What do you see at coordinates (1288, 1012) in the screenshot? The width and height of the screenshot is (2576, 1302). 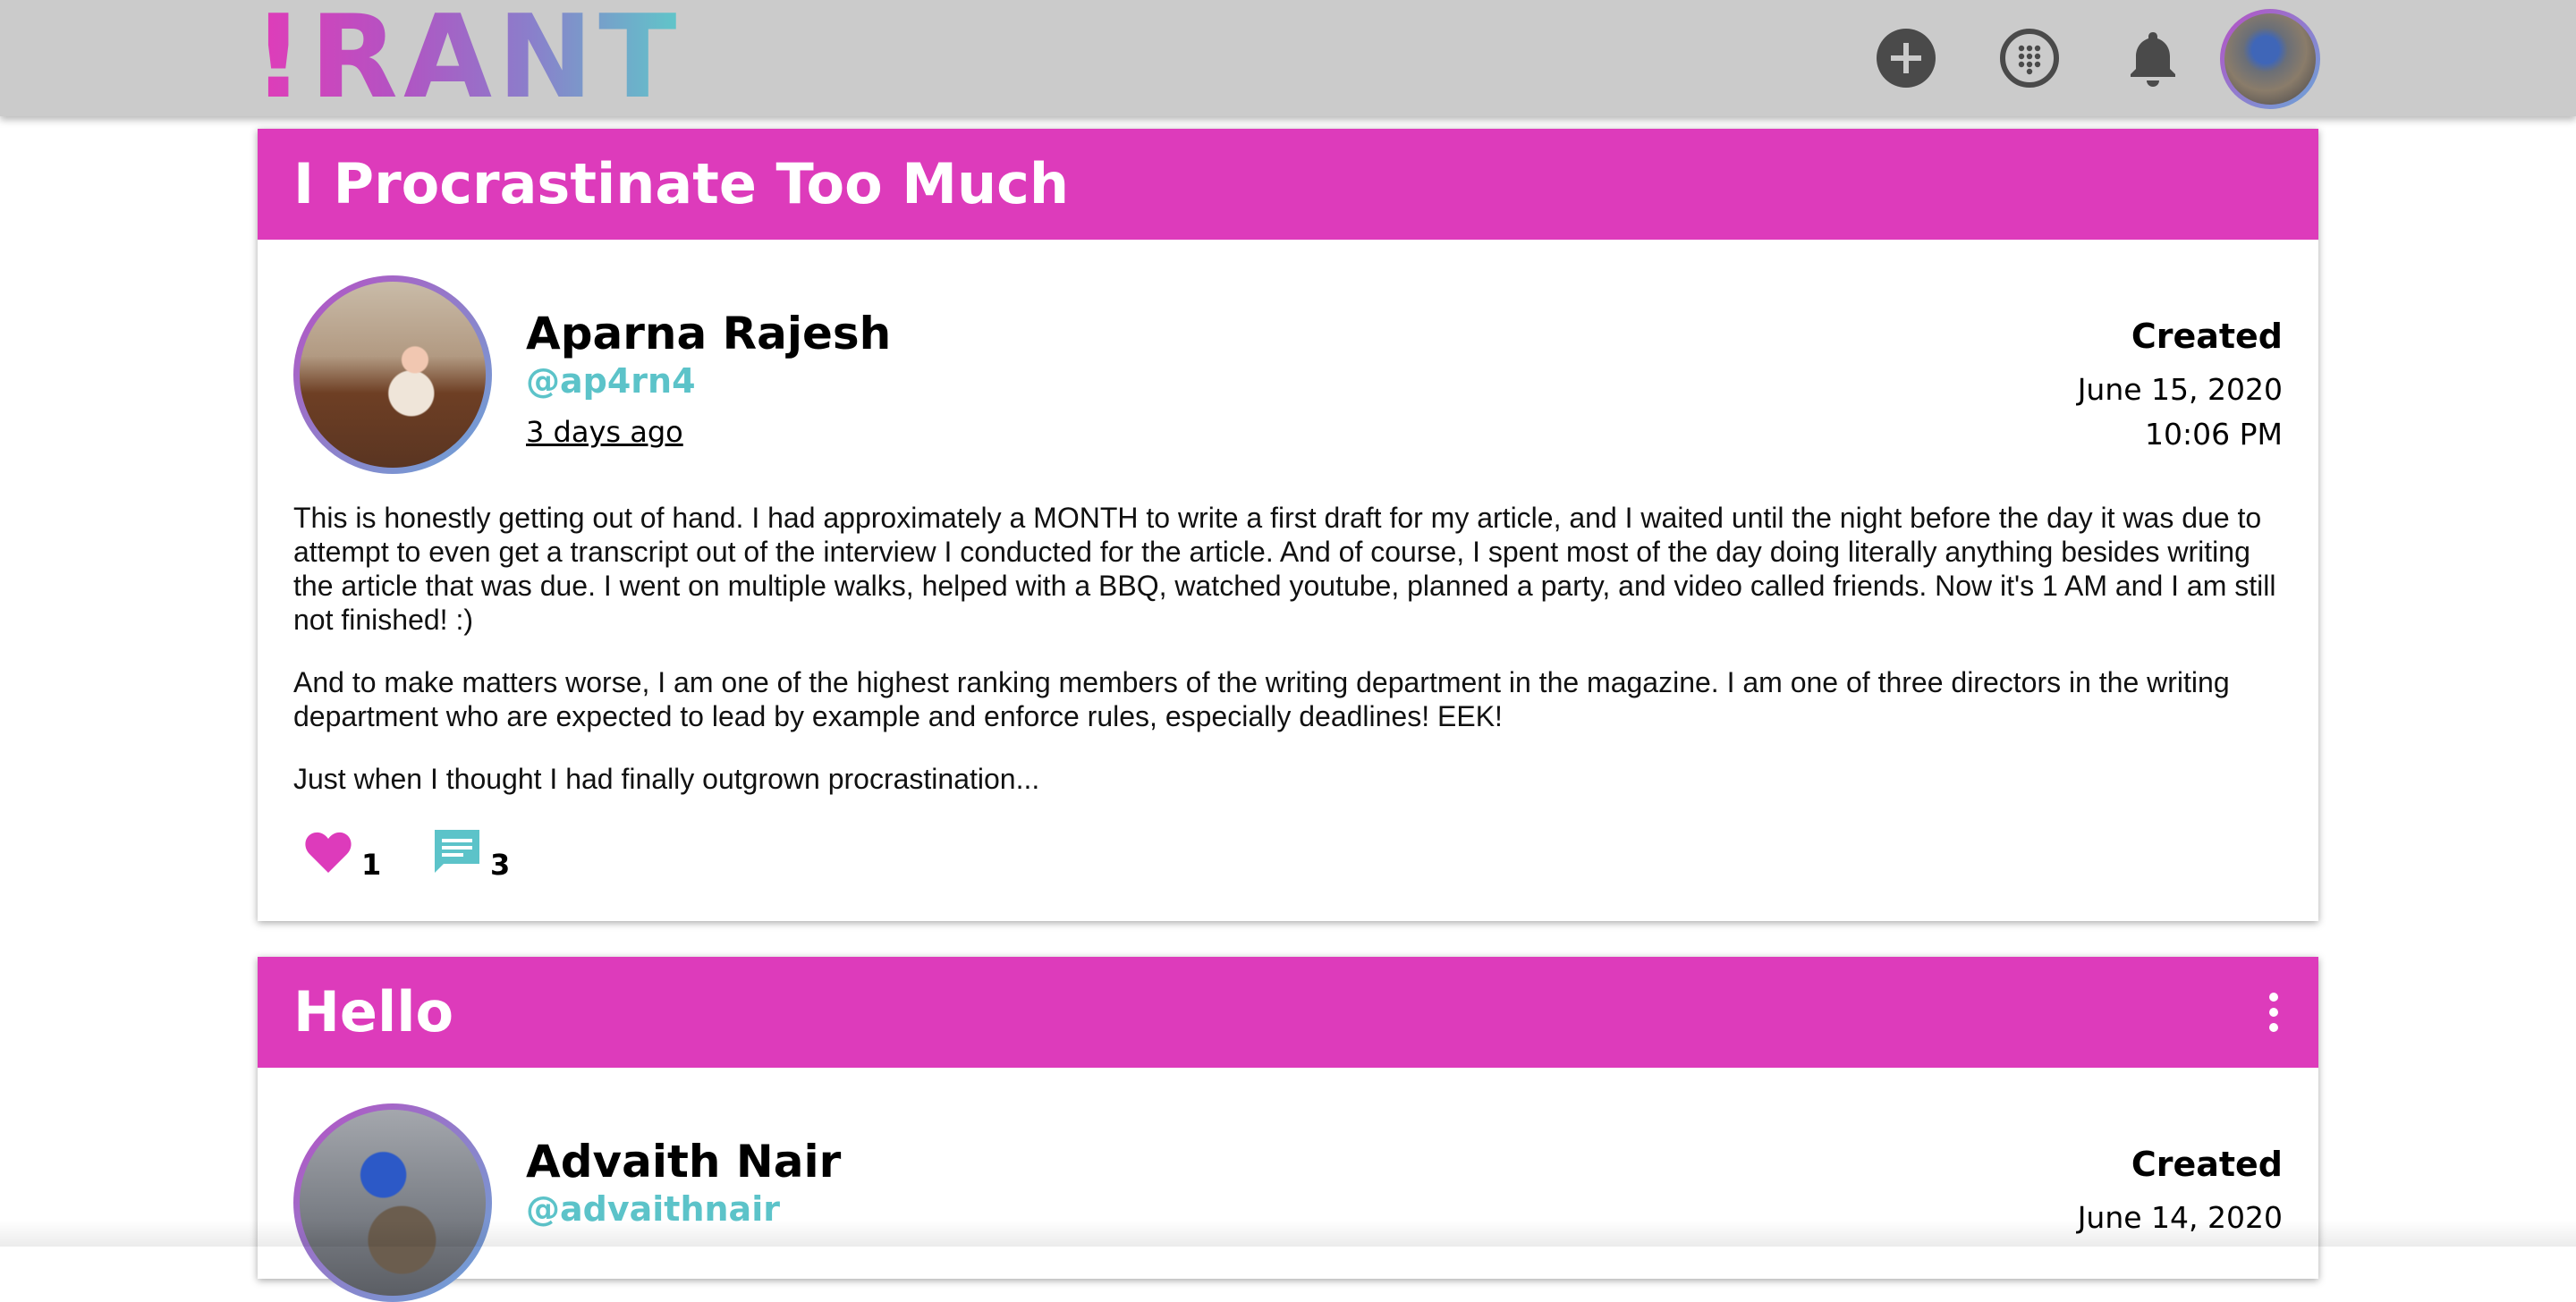 I see `post-header: Hello` at bounding box center [1288, 1012].